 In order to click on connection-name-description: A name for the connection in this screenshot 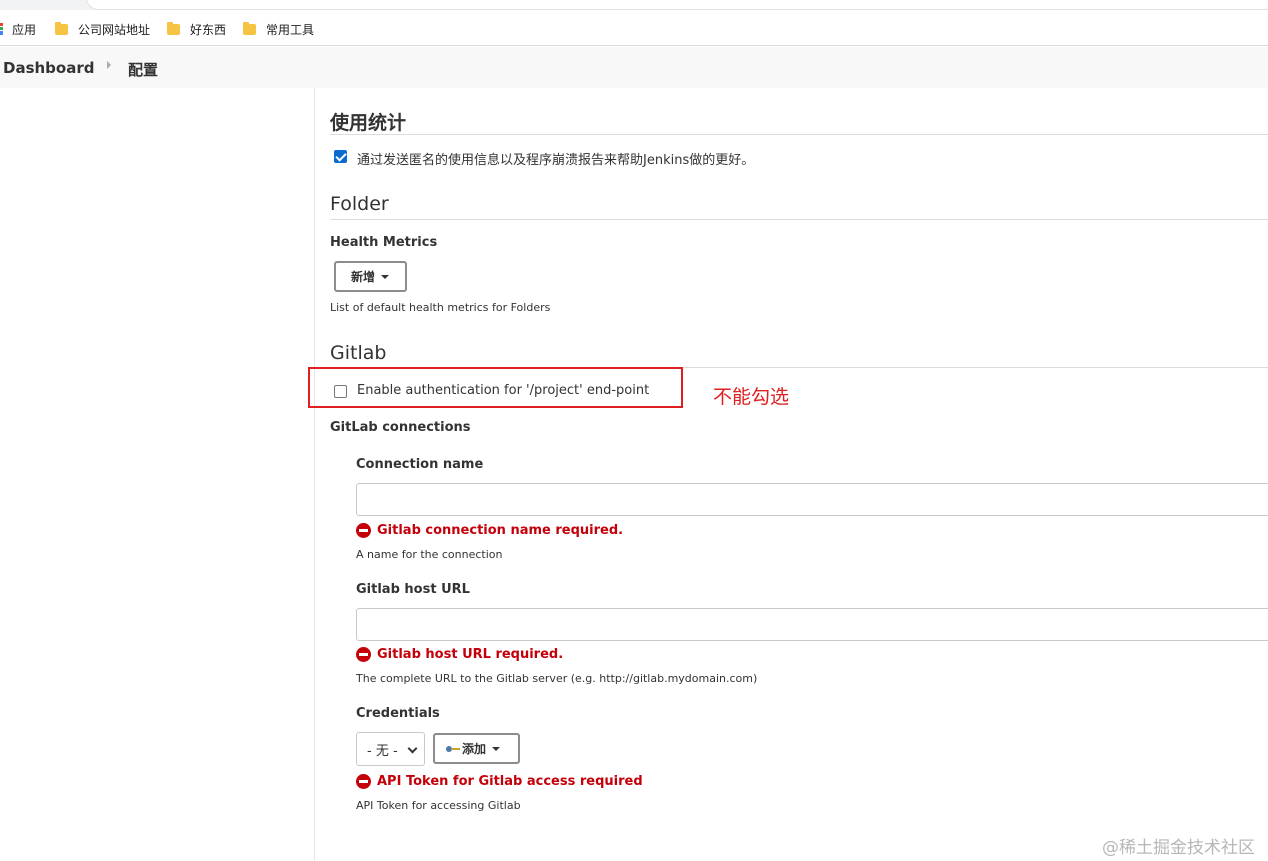, I will do `click(429, 554)`.